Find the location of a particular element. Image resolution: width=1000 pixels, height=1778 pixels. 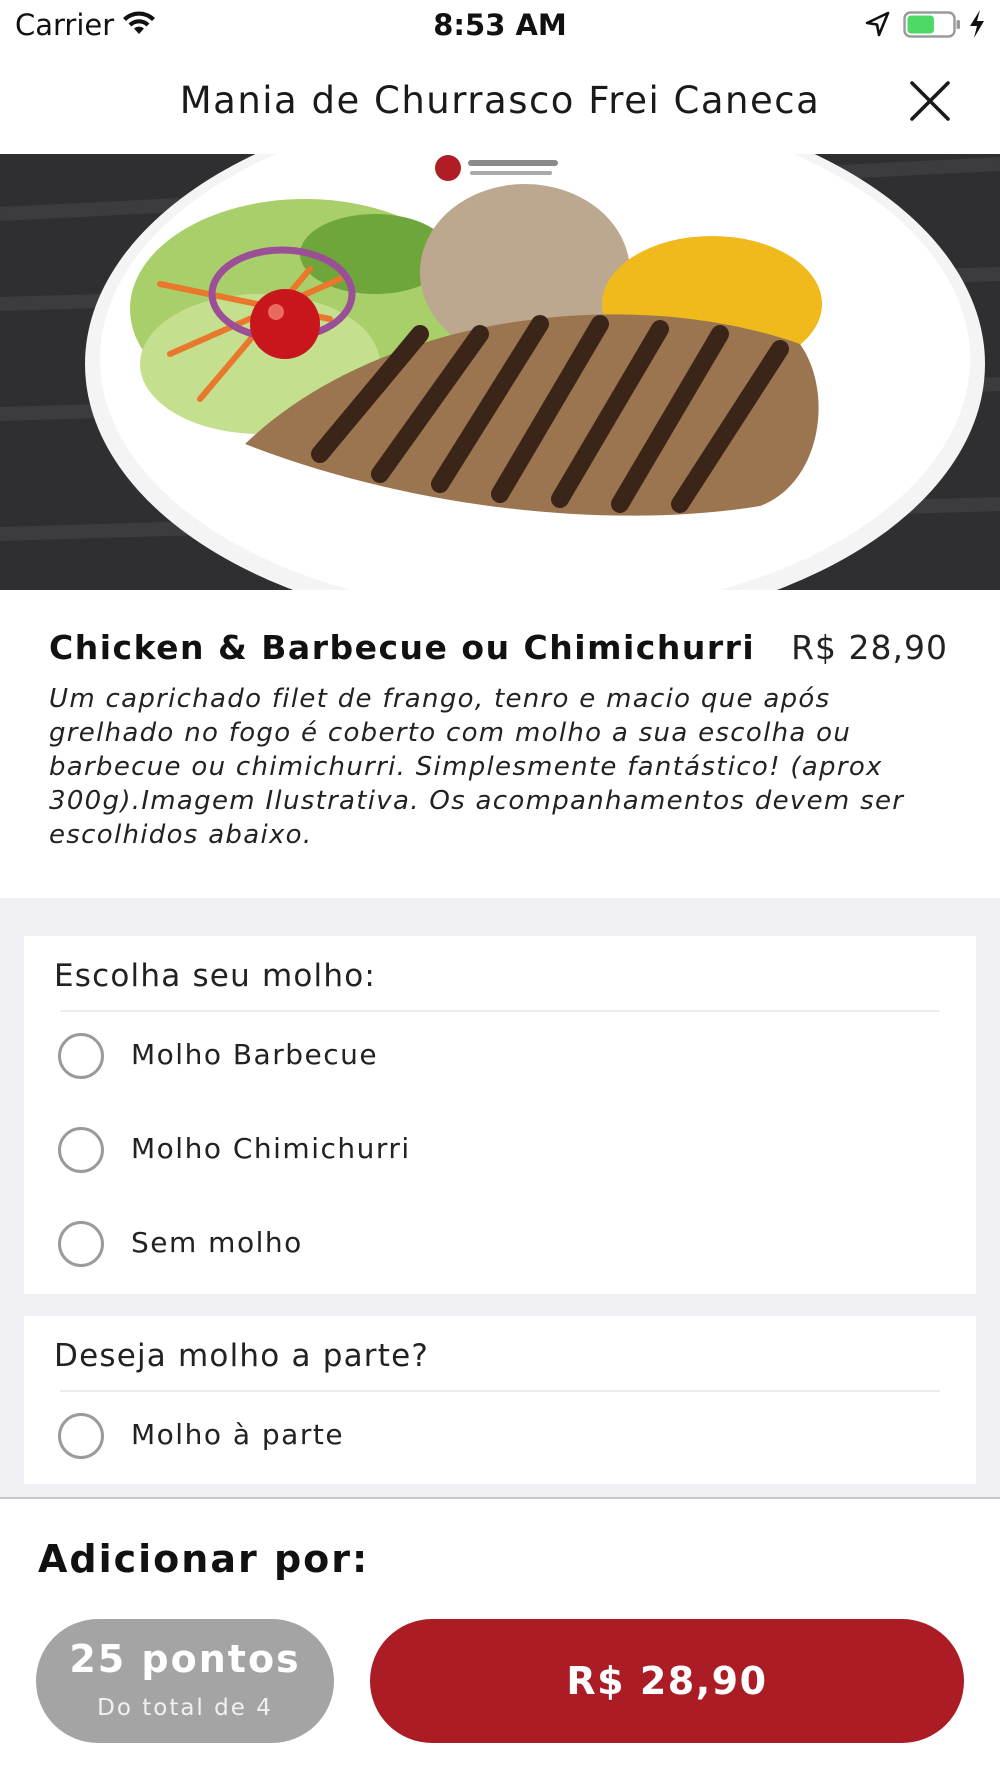

clock: 8:53 AM is located at coordinates (500, 25).